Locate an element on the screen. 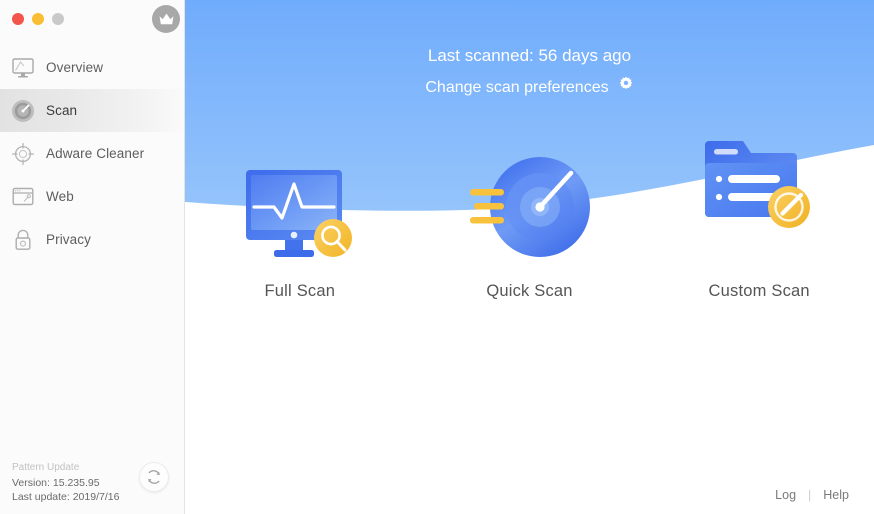  footer-links: Log | Help is located at coordinates (812, 495).